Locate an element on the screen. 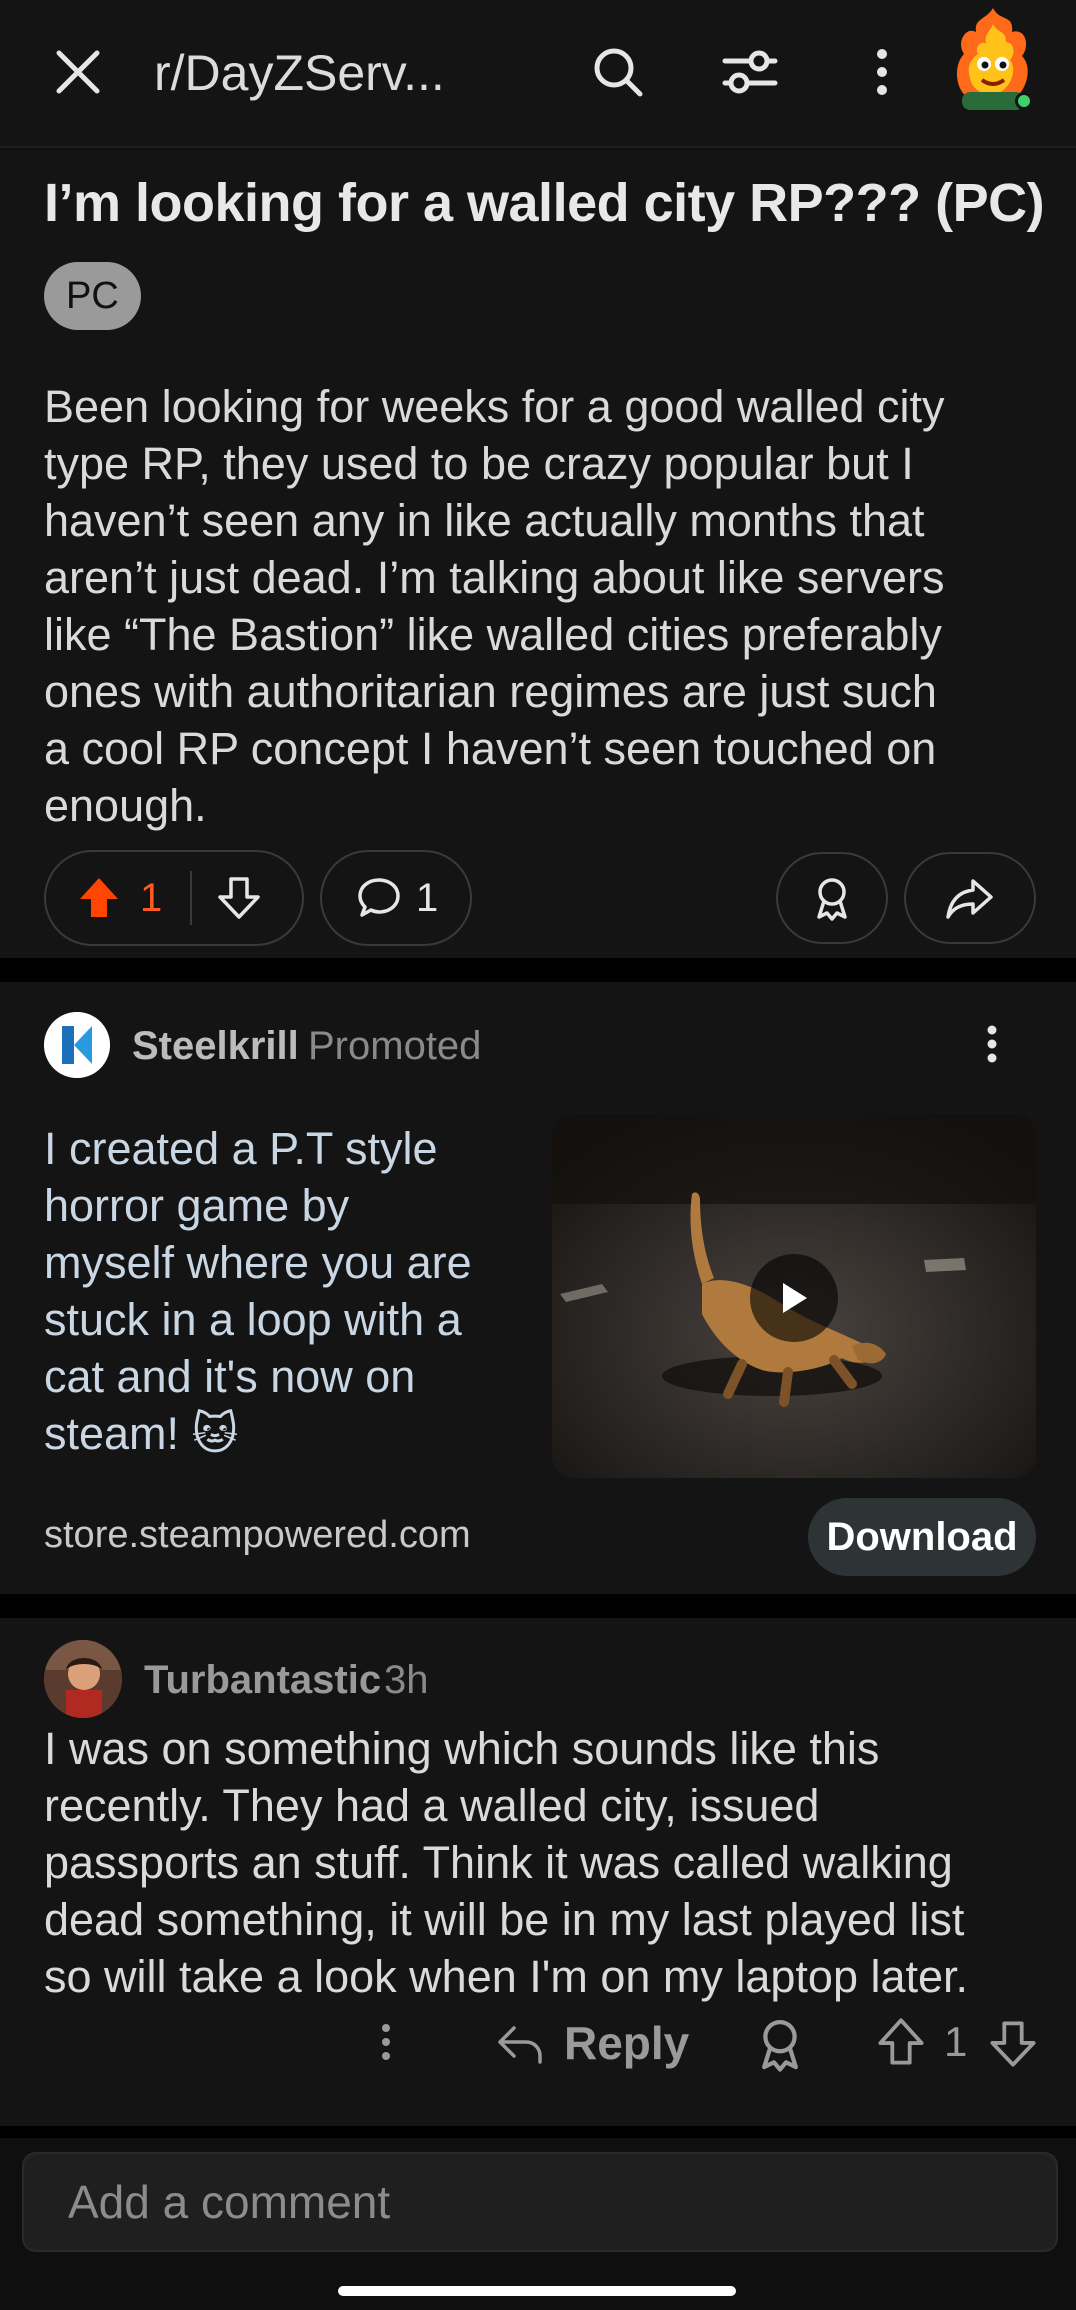  ad-domain: store.steampowered.com is located at coordinates (257, 1535).